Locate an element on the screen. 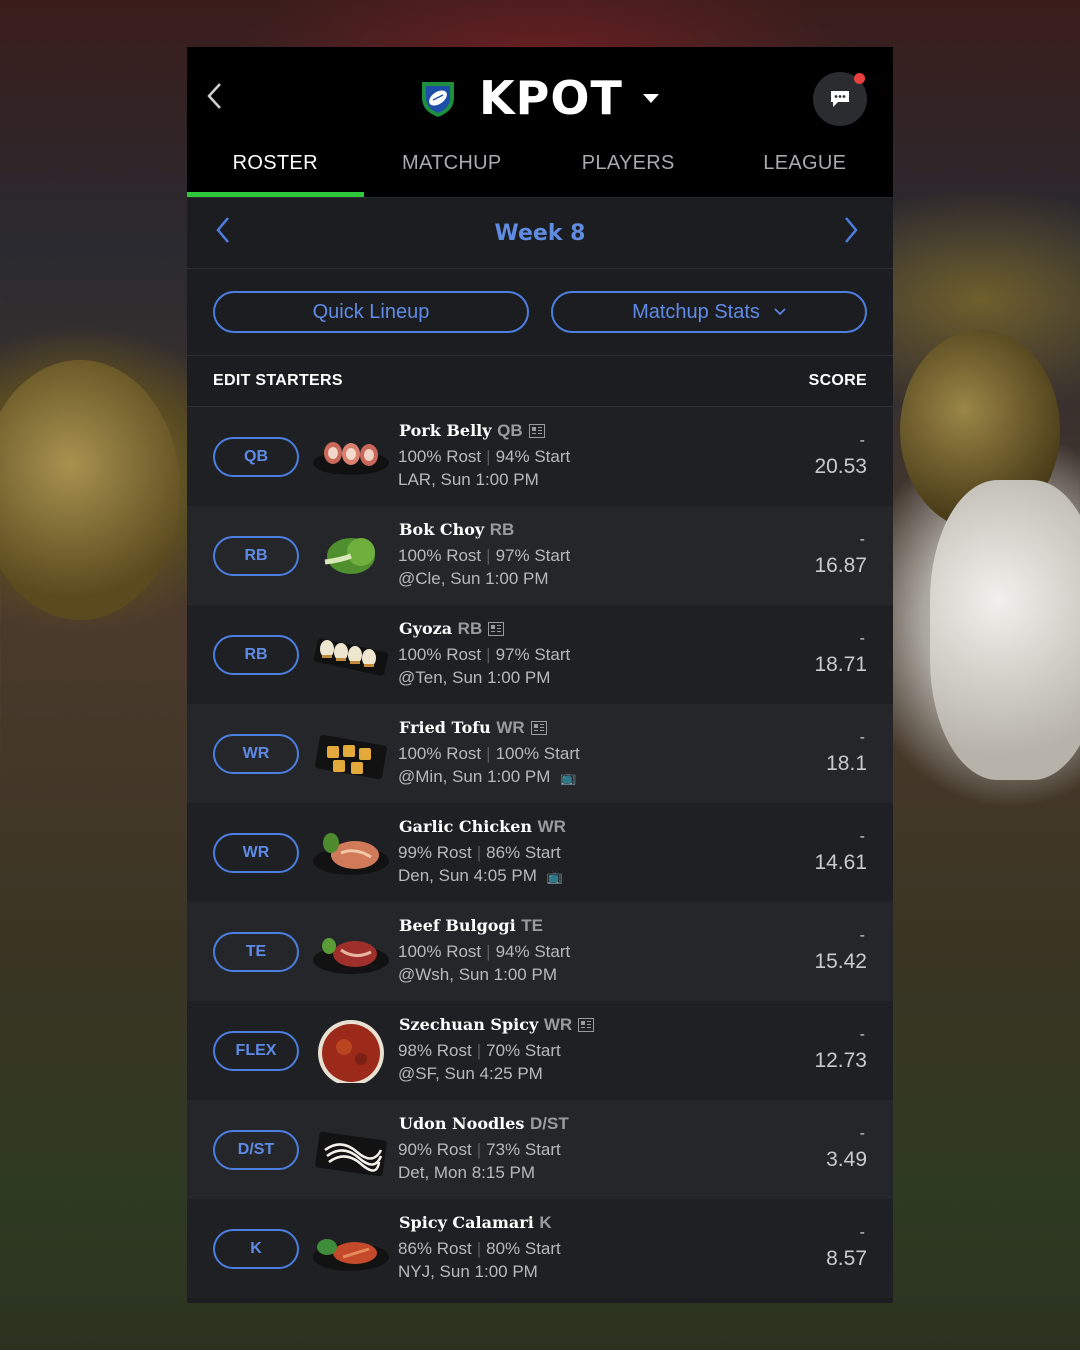  next-week-icon is located at coordinates (853, 231).